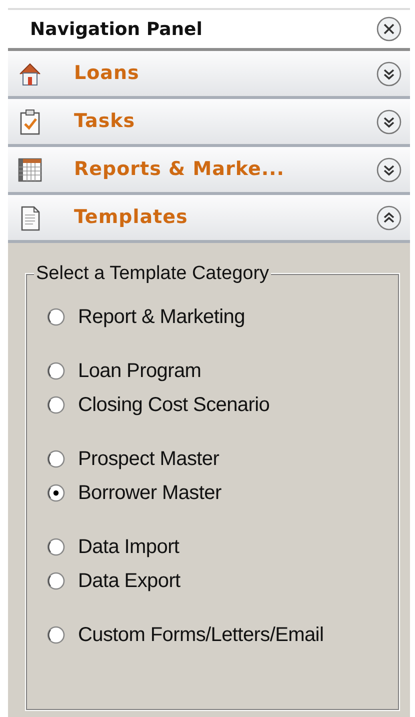 The width and height of the screenshot is (415, 717). Describe the element at coordinates (30, 170) in the screenshot. I see `calendar-grid-icon` at that location.